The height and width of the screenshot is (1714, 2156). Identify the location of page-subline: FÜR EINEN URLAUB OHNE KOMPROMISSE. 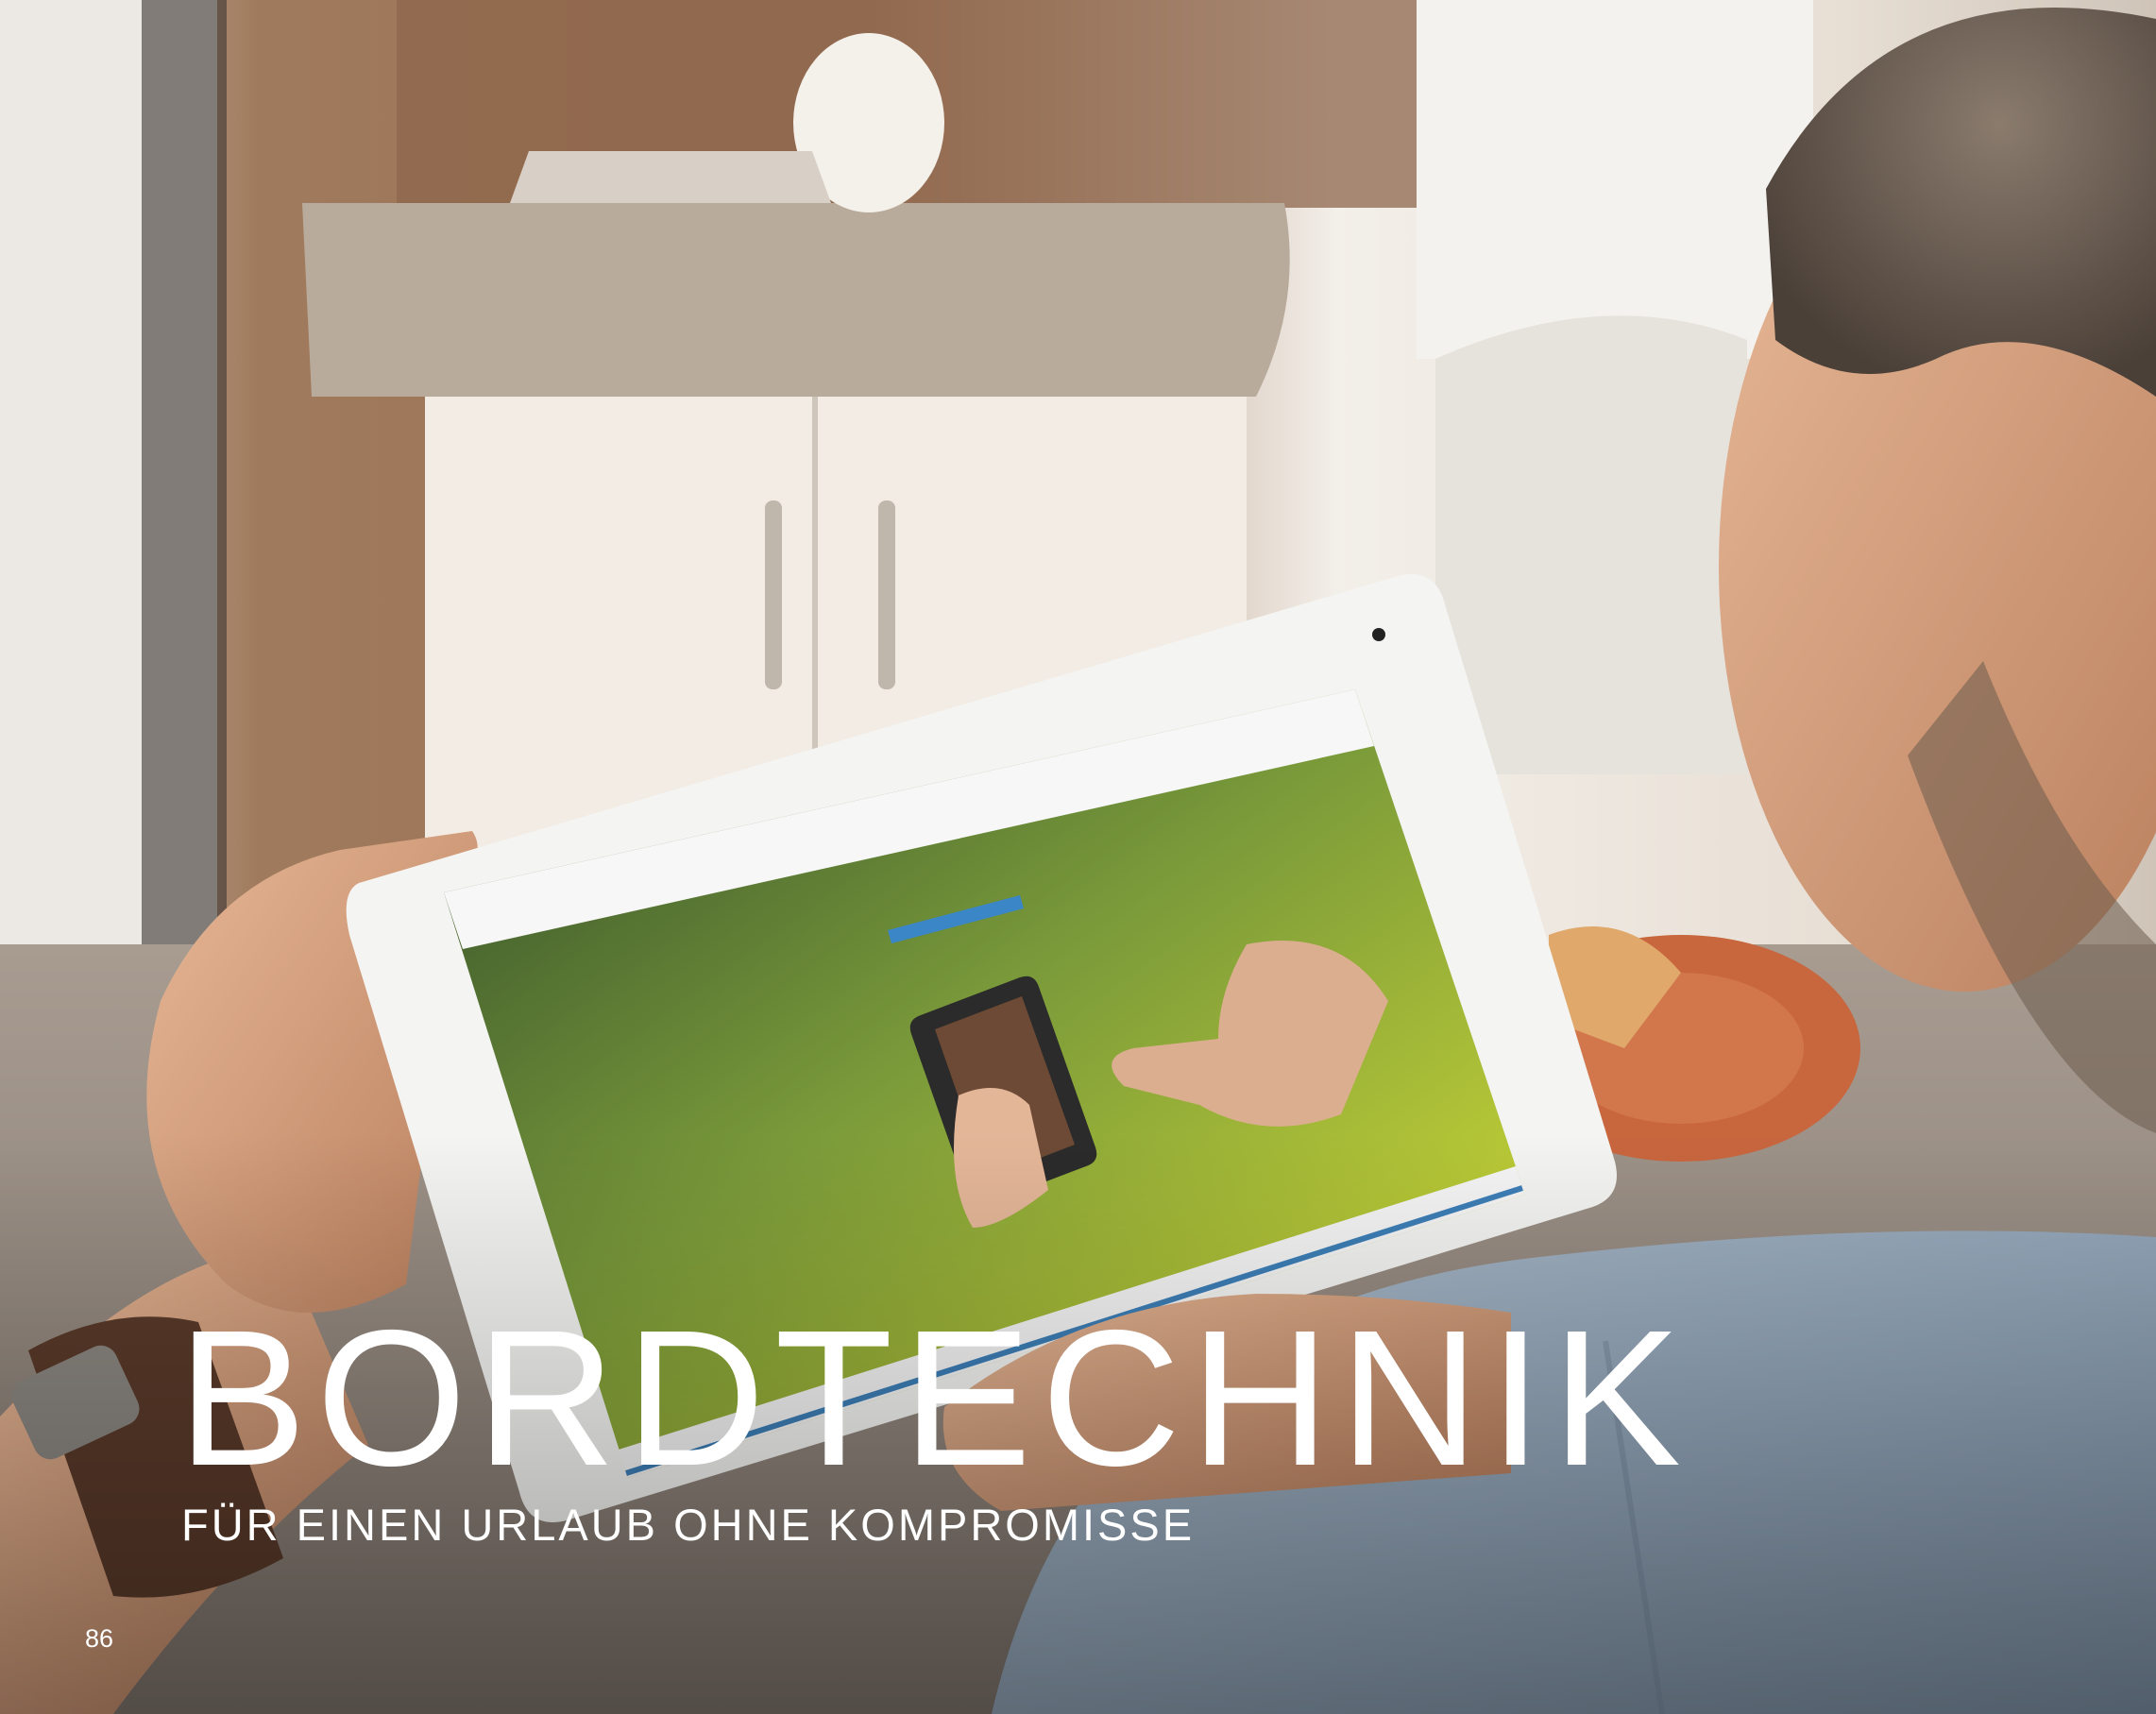
(689, 1525).